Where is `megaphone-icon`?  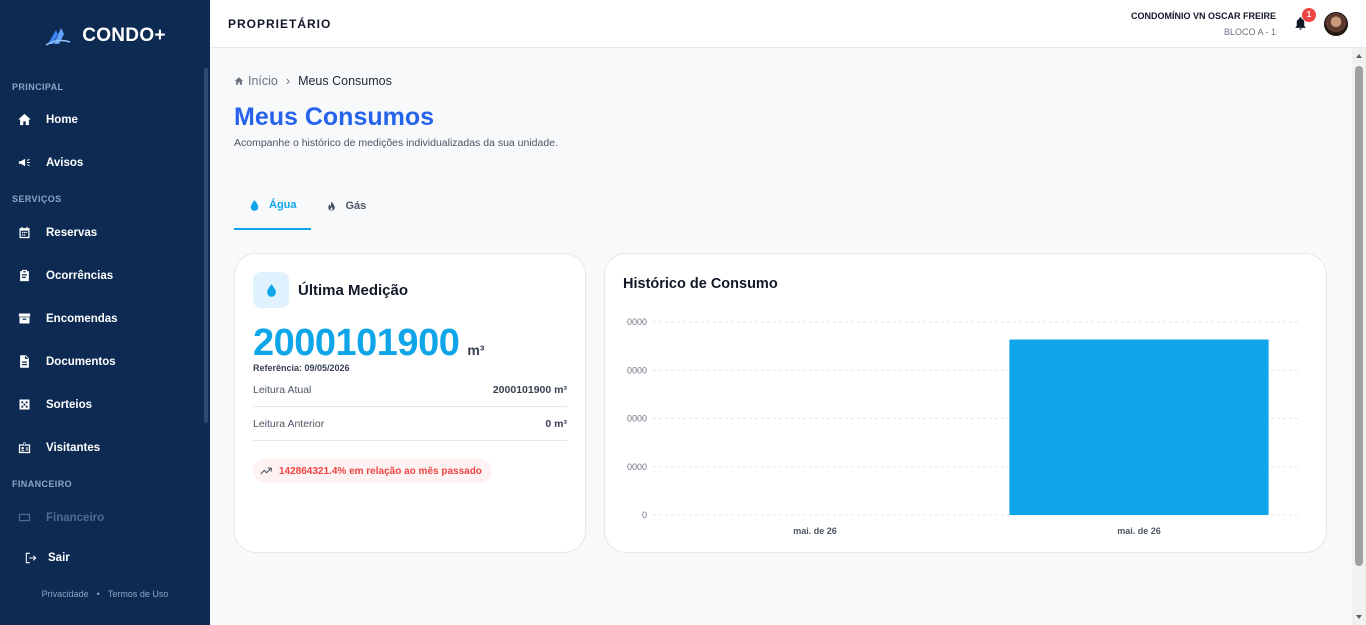 megaphone-icon is located at coordinates (24, 162).